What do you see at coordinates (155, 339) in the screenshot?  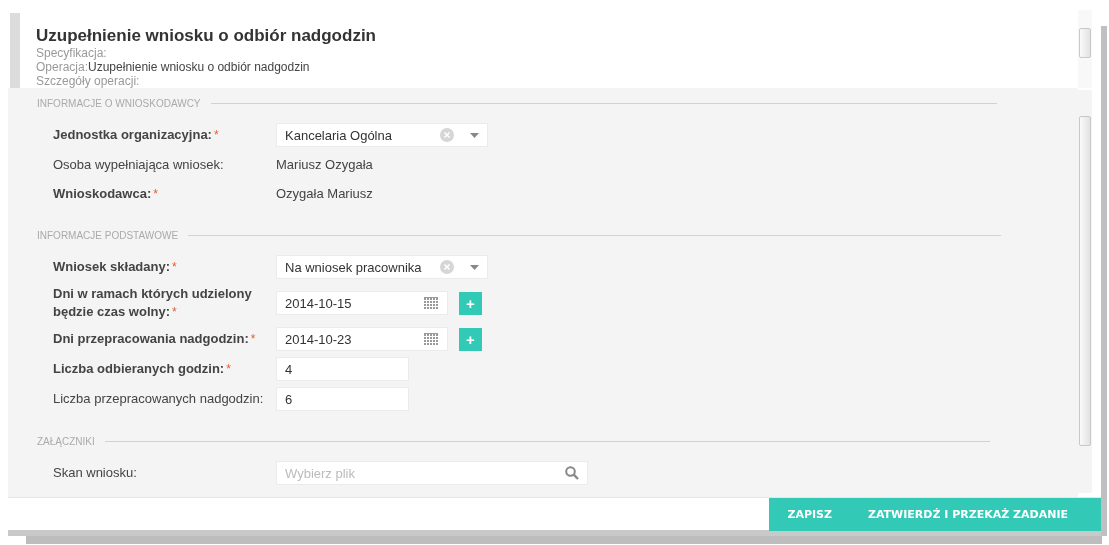 I see `field-label: Dni przepracowania nadgodzin:*` at bounding box center [155, 339].